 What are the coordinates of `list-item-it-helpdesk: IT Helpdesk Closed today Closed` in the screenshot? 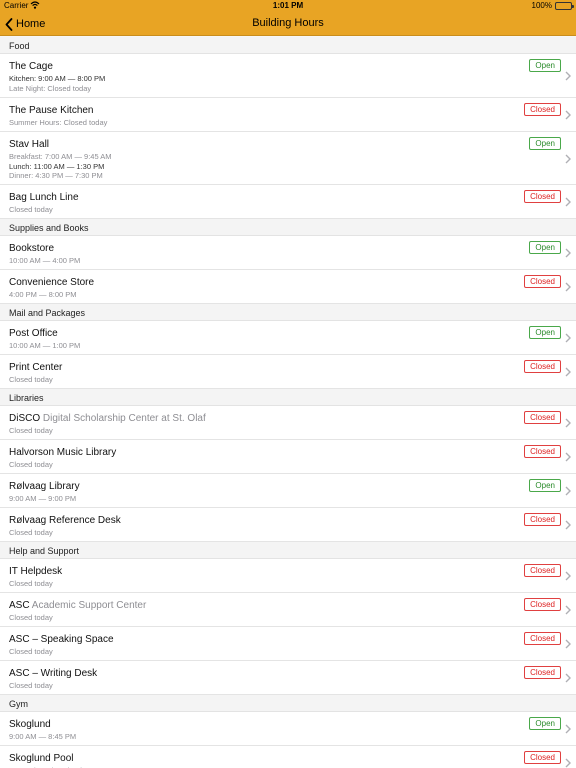 It's located at (288, 576).